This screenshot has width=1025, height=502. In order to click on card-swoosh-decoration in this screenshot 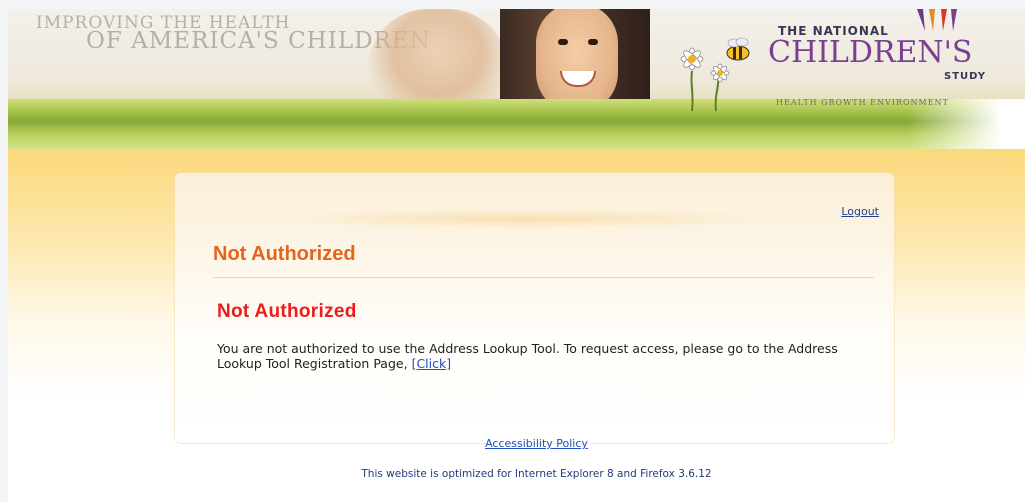, I will do `click(525, 219)`.